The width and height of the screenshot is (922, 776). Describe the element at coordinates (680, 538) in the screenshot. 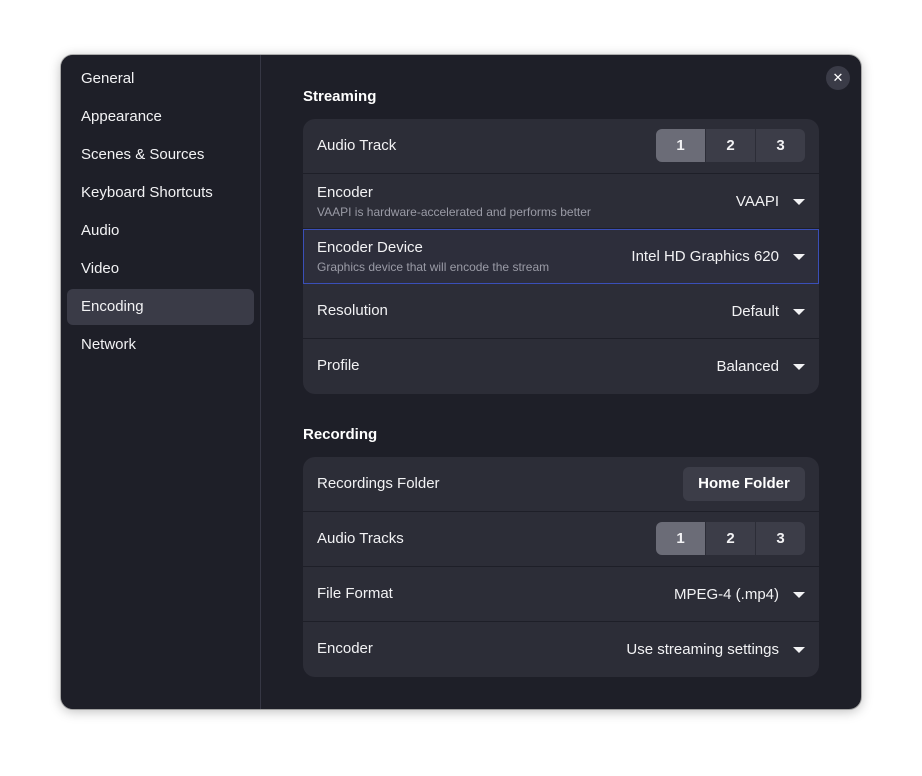

I see `audio-tracks-option-1: 1` at that location.